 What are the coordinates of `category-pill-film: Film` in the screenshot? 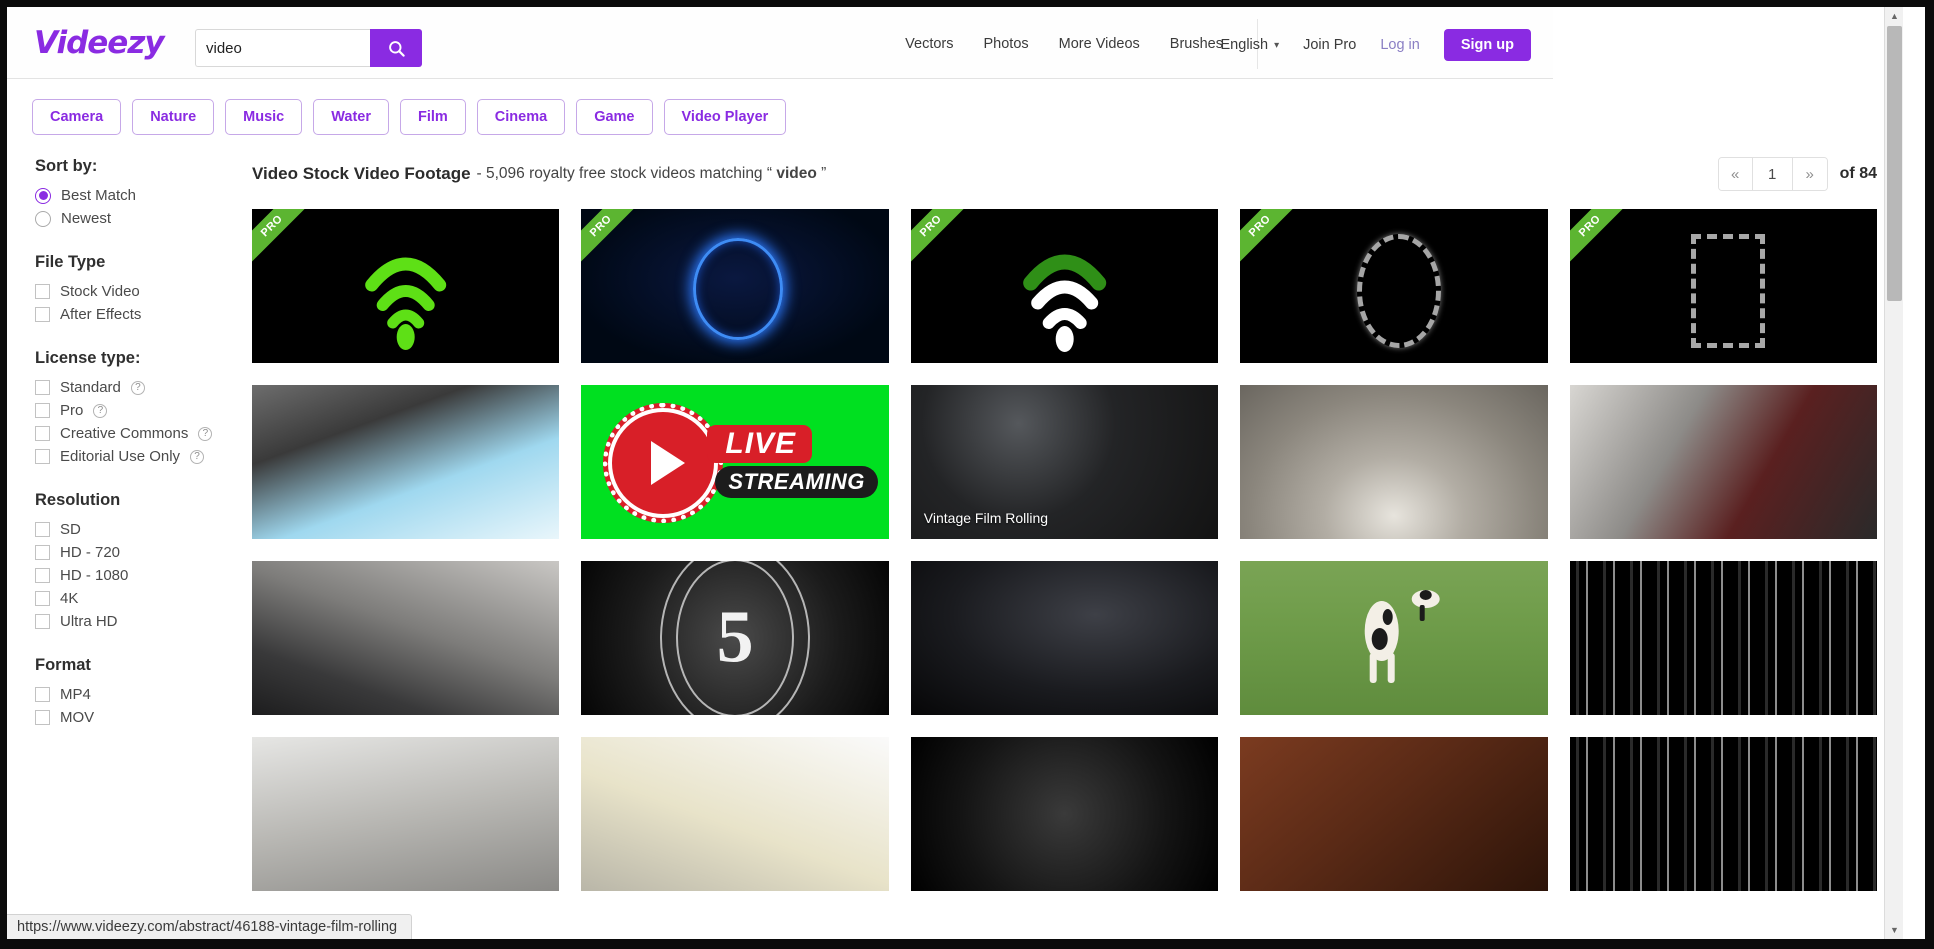 It's located at (432, 117).